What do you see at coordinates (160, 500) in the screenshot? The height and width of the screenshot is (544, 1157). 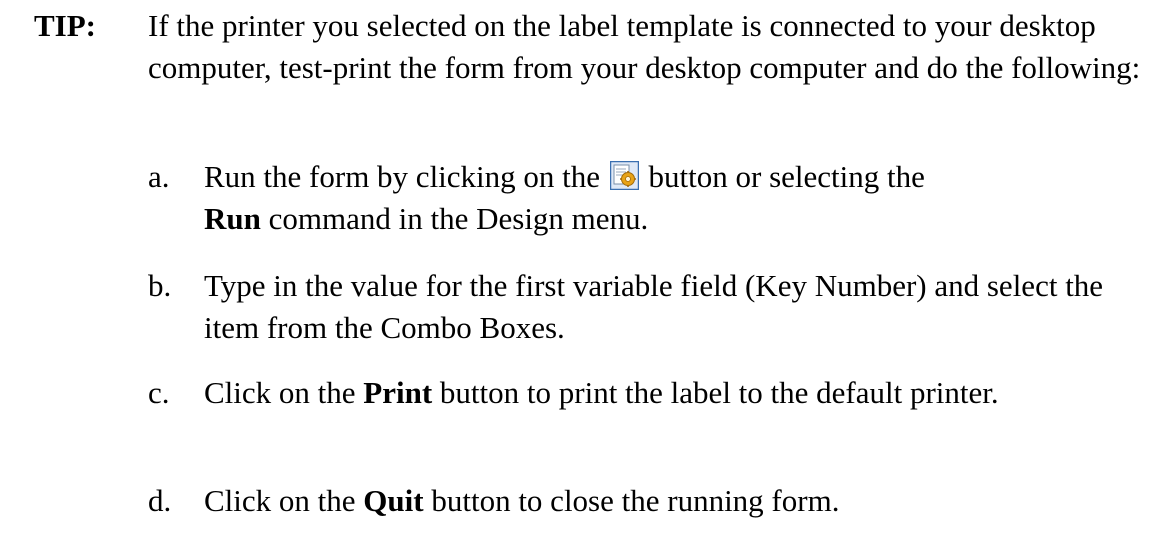 I see `step-d-letter: d.` at bounding box center [160, 500].